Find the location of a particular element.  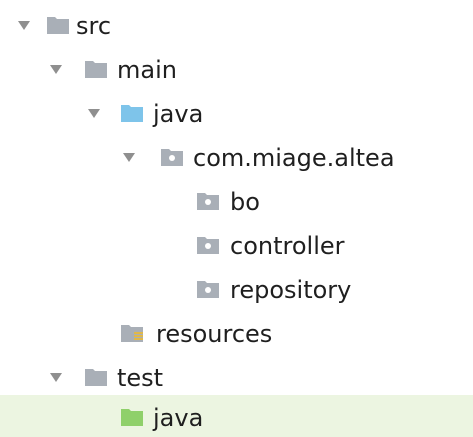

tree-node-label: resources is located at coordinates (214, 334).